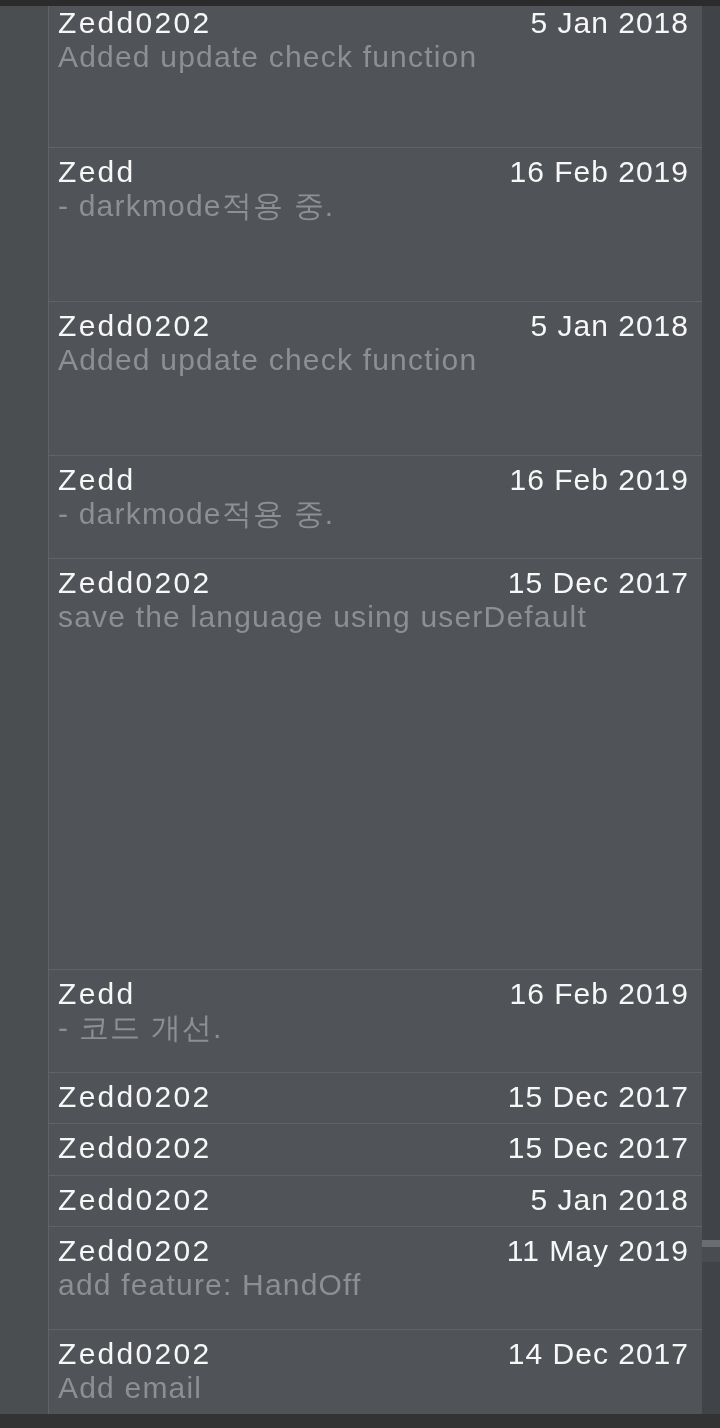 This screenshot has height=1428, width=720. What do you see at coordinates (597, 1251) in the screenshot?
I see `commit-date: 11 May 2019` at bounding box center [597, 1251].